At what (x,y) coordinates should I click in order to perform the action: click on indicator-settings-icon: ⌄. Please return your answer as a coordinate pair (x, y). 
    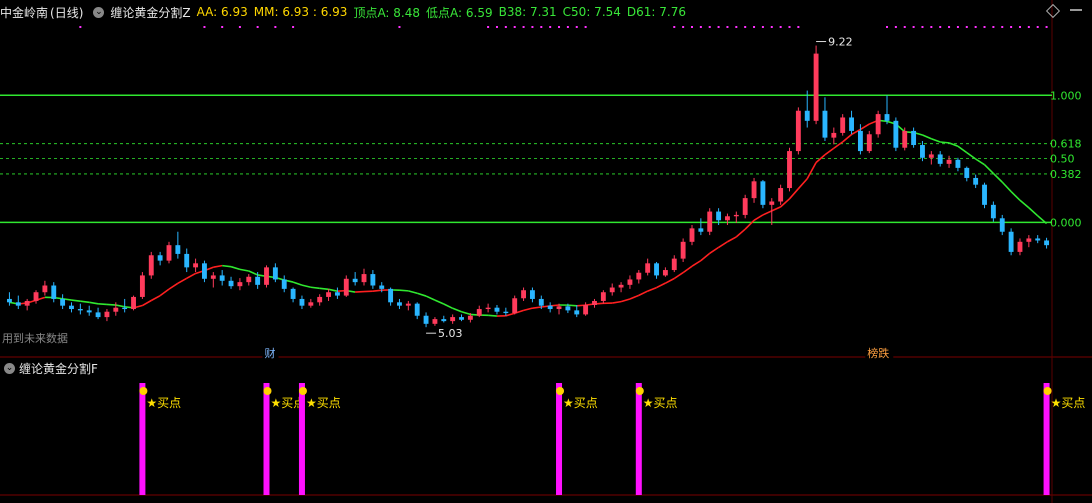
    Looking at the image, I should click on (99, 12).